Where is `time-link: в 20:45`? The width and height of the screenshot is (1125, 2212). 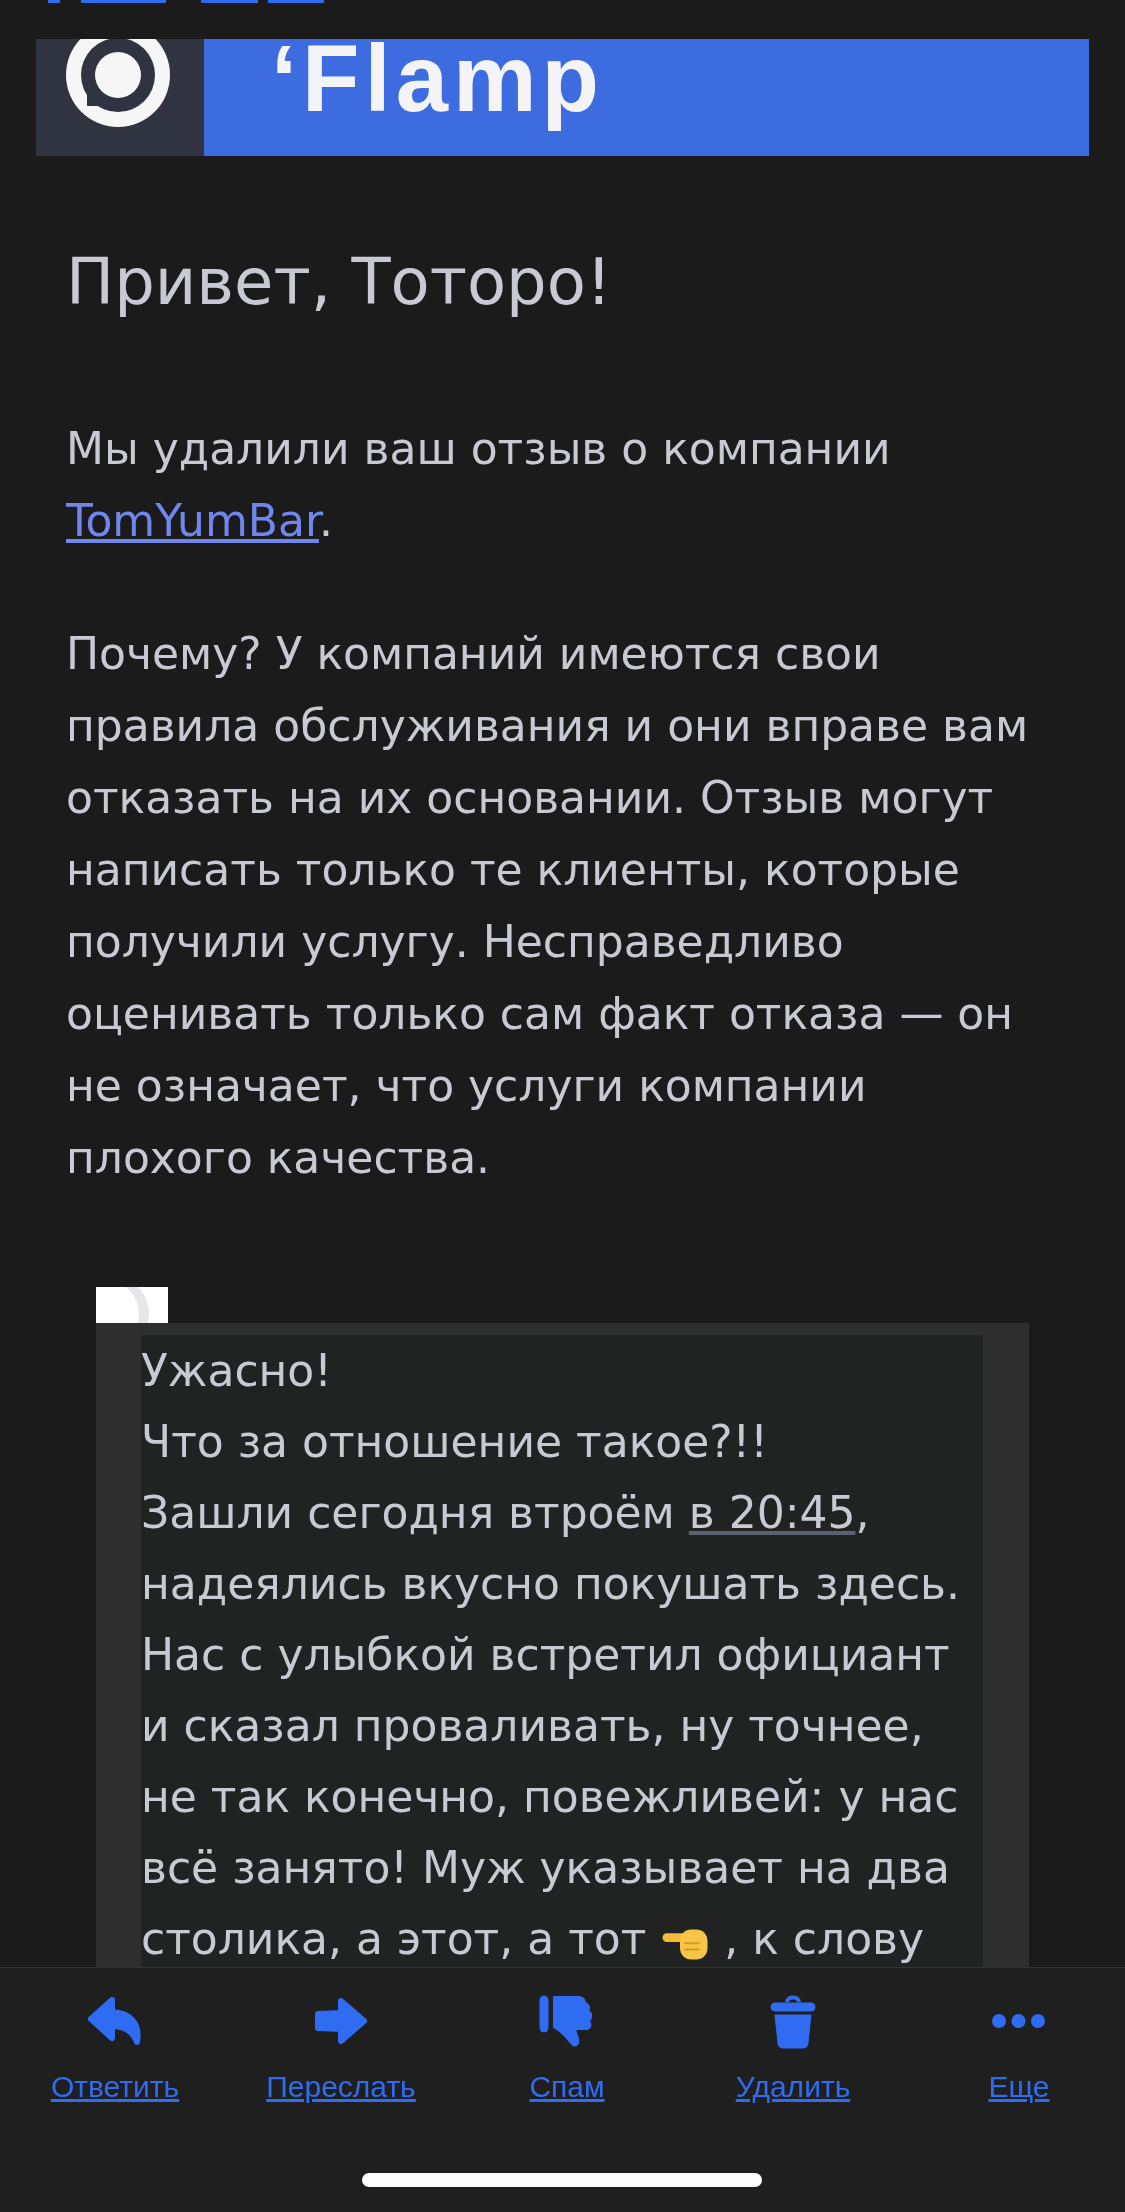 time-link: в 20:45 is located at coordinates (772, 1512).